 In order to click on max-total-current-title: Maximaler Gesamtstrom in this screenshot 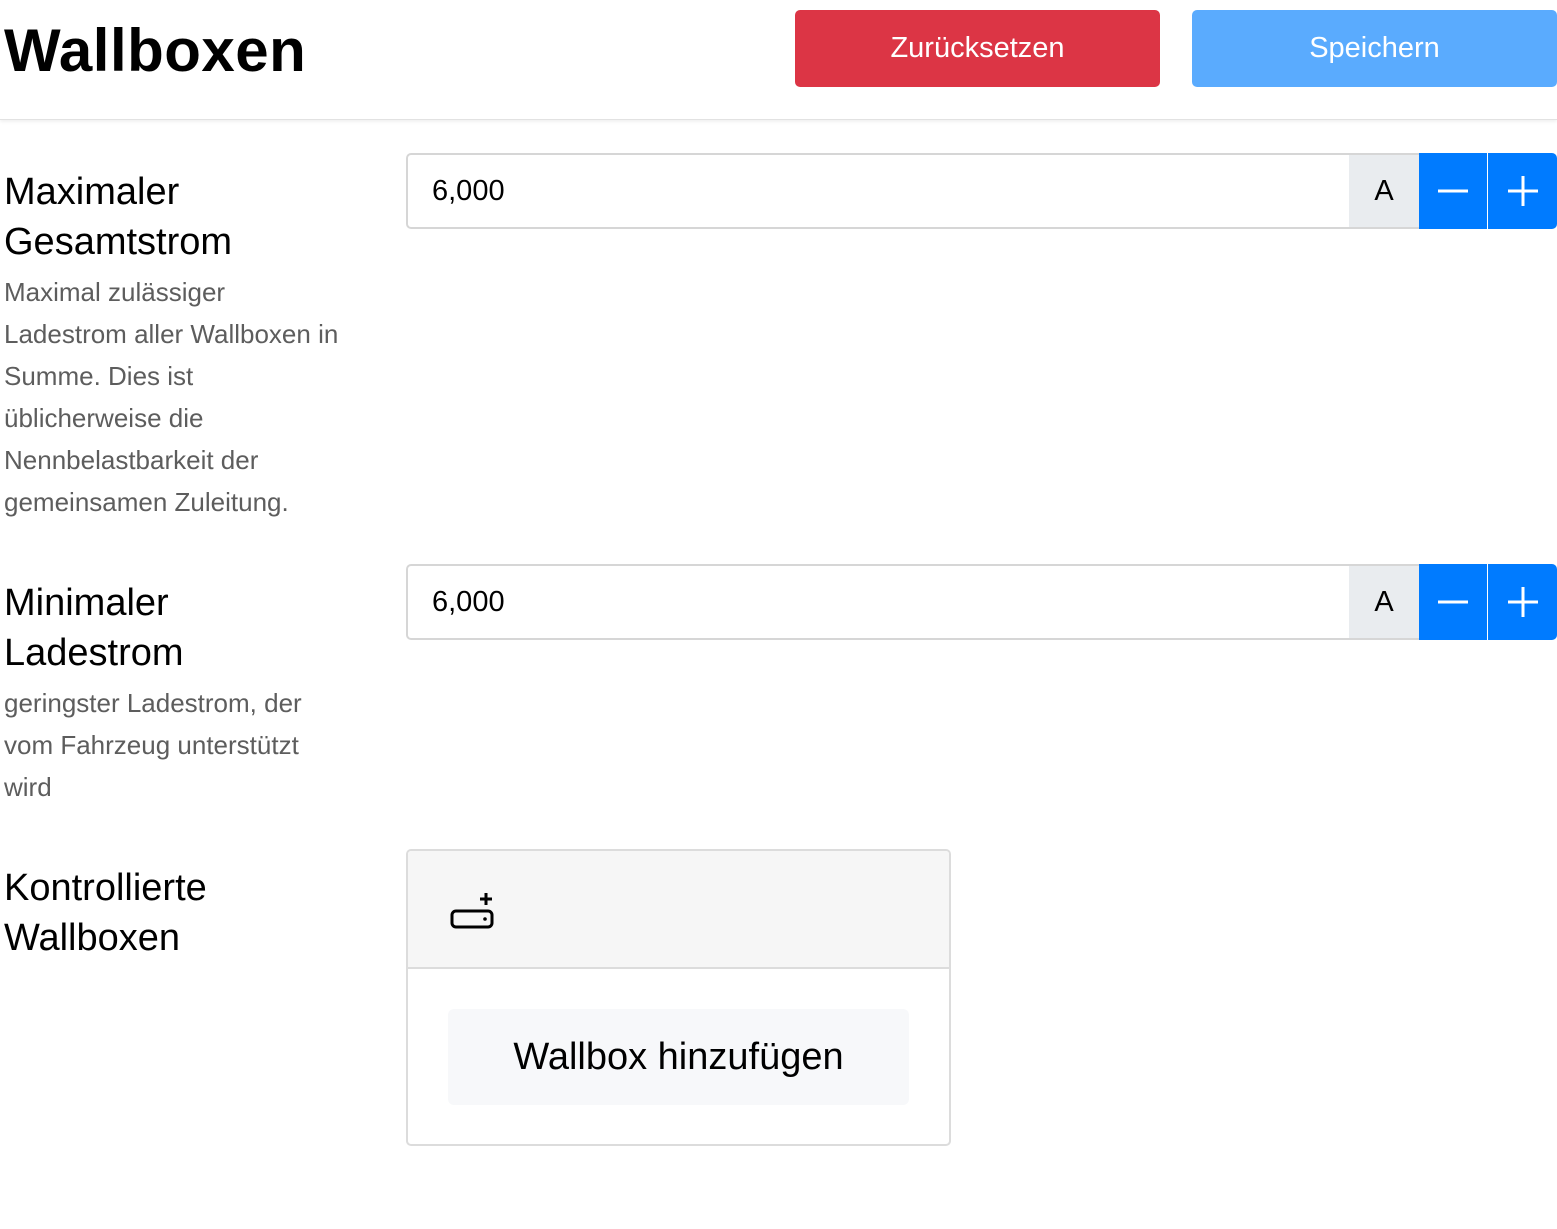, I will do `click(118, 217)`.